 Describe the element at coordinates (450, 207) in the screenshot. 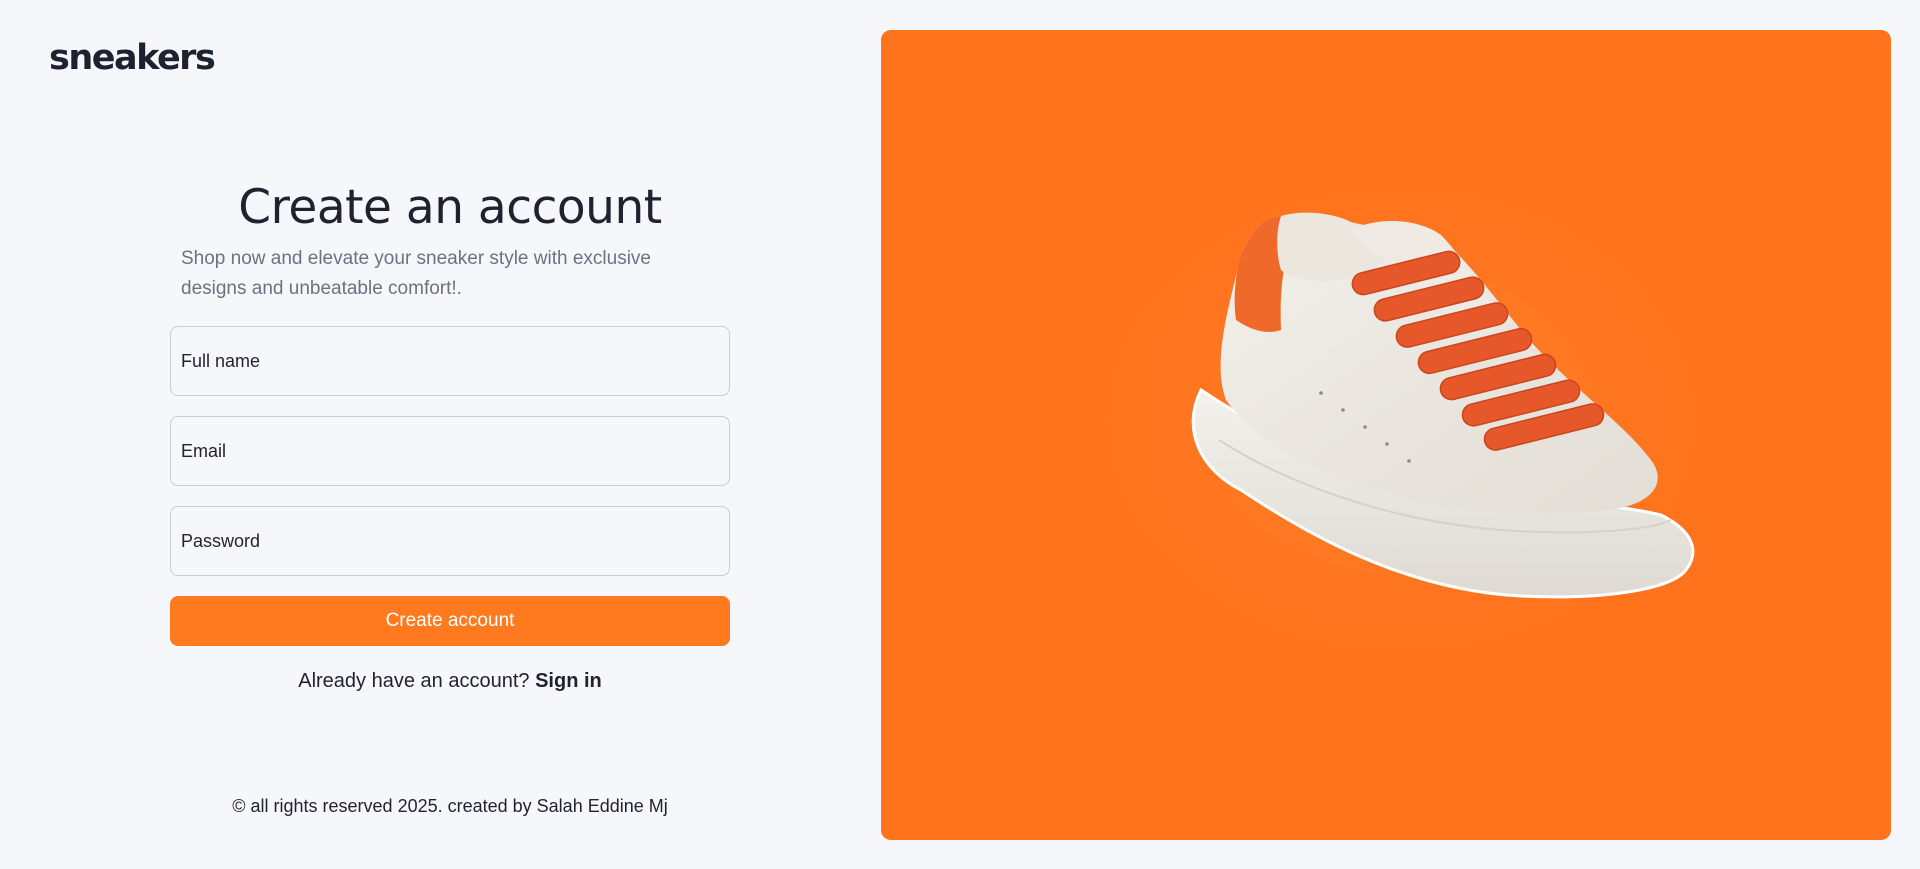

I see `page-title: Create an account` at that location.